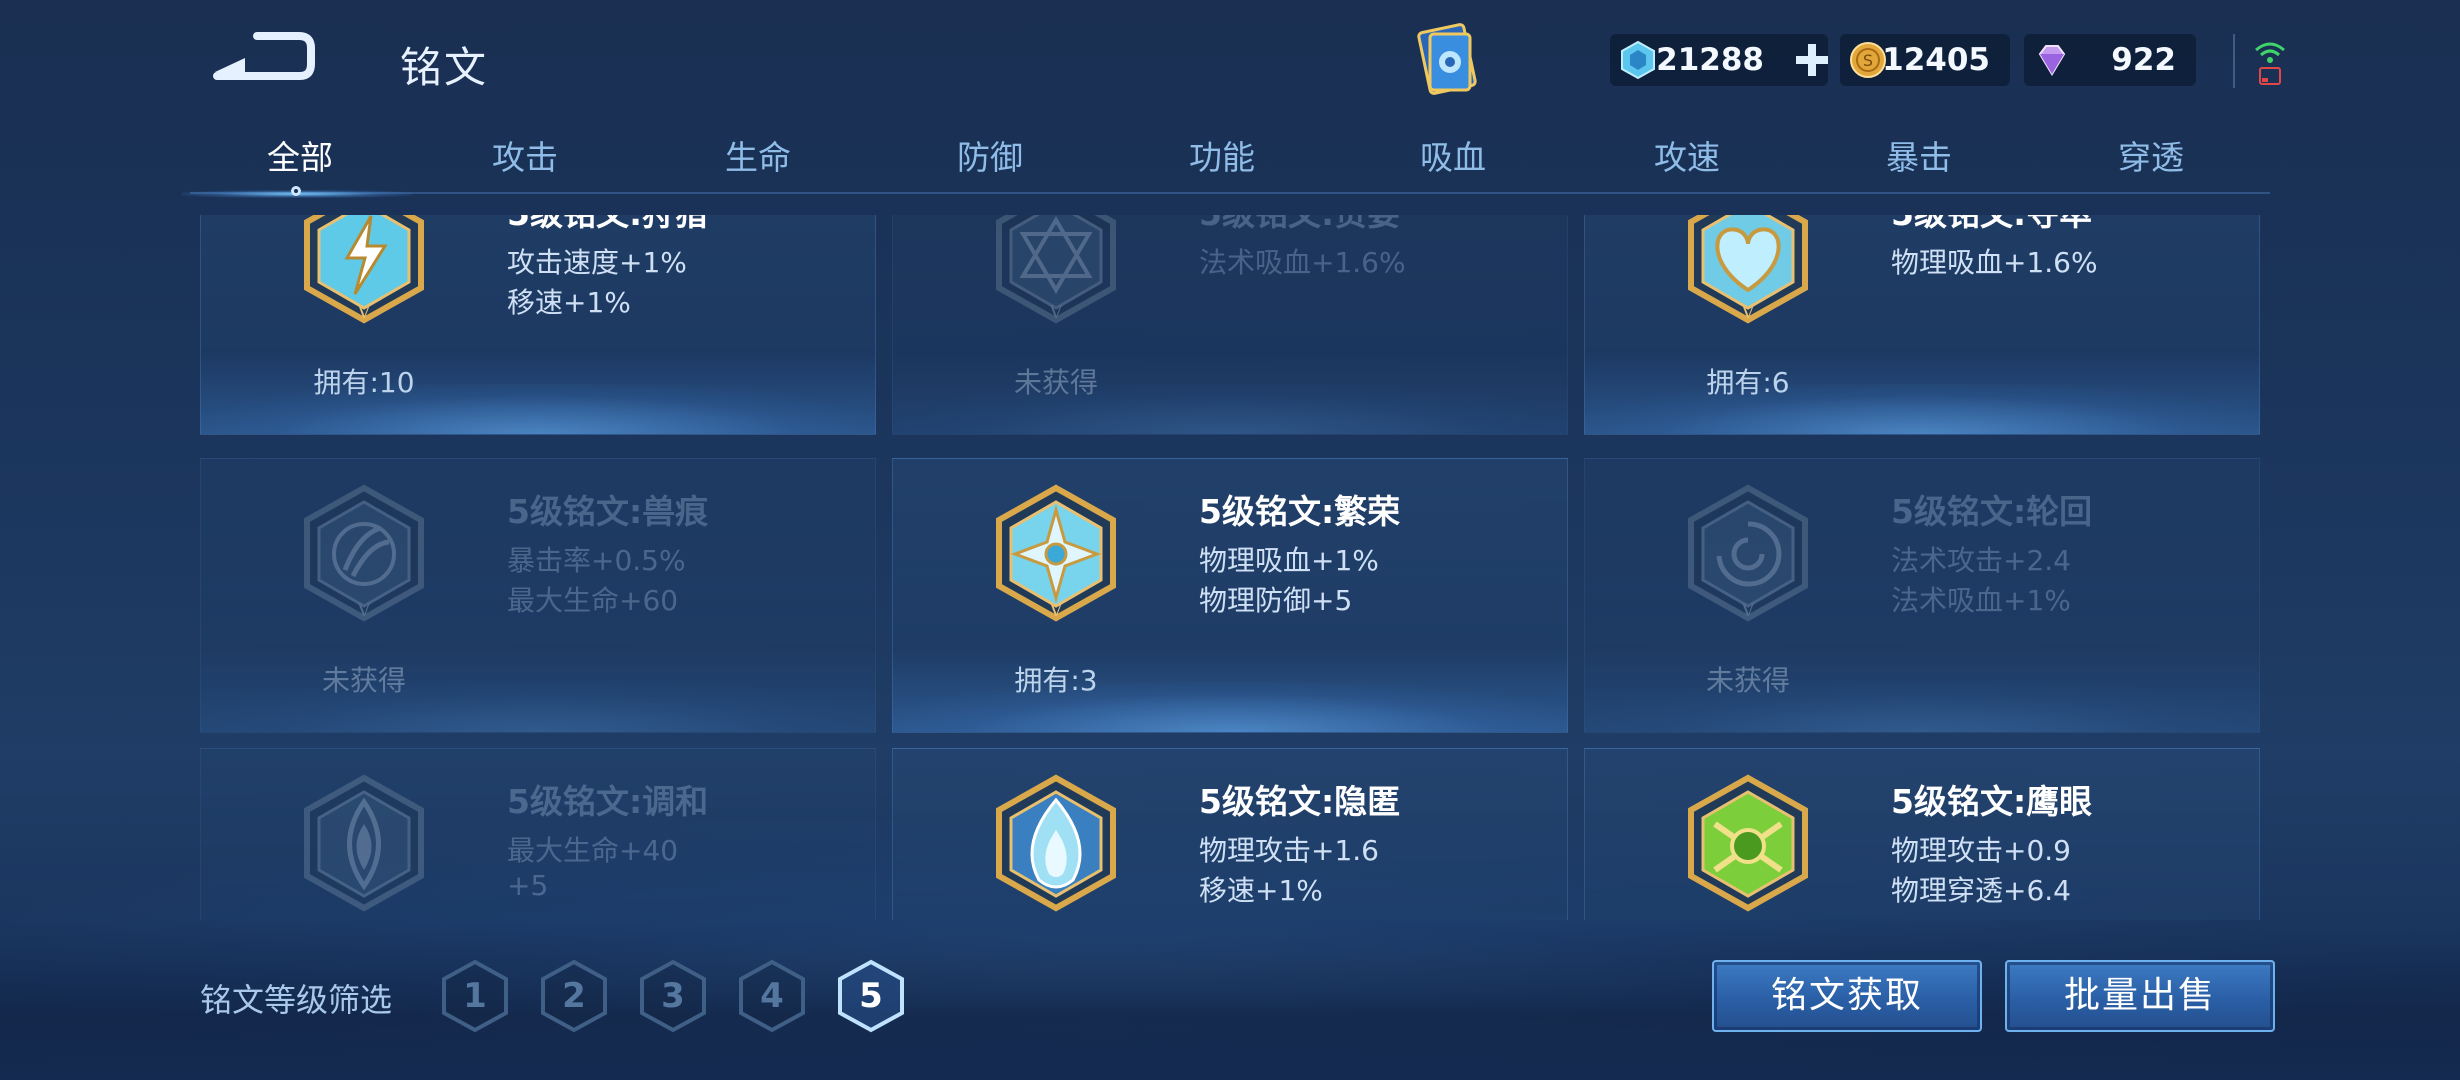 The height and width of the screenshot is (1080, 2460). Describe the element at coordinates (538, 325) in the screenshot. I see `rune-card-hunt: V 5级铭文:狩猎 攻击速度+1% 移速+1% 拥有:10` at that location.